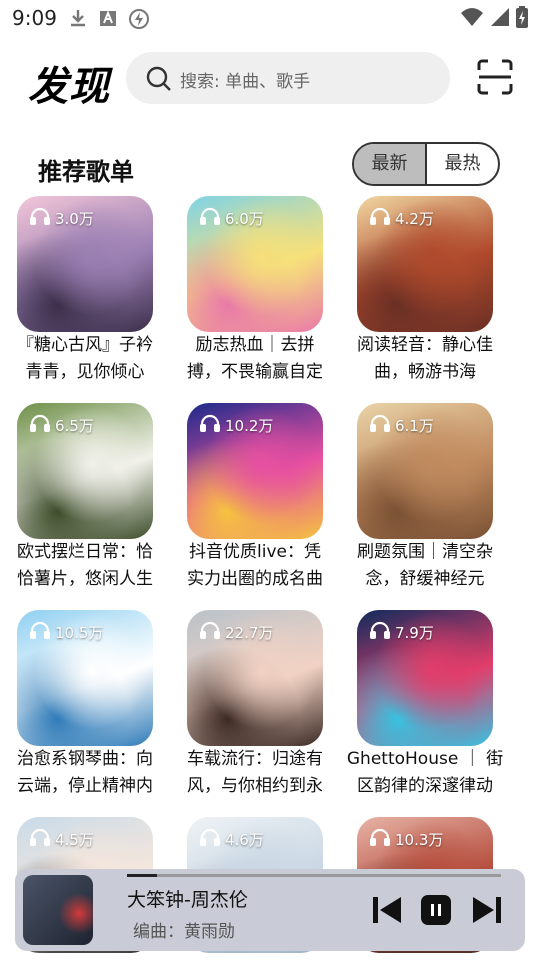 The height and width of the screenshot is (960, 540). What do you see at coordinates (425, 359) in the screenshot?
I see `playlist-title: 阅读轻音：静心佳 曲，畅游书海` at bounding box center [425, 359].